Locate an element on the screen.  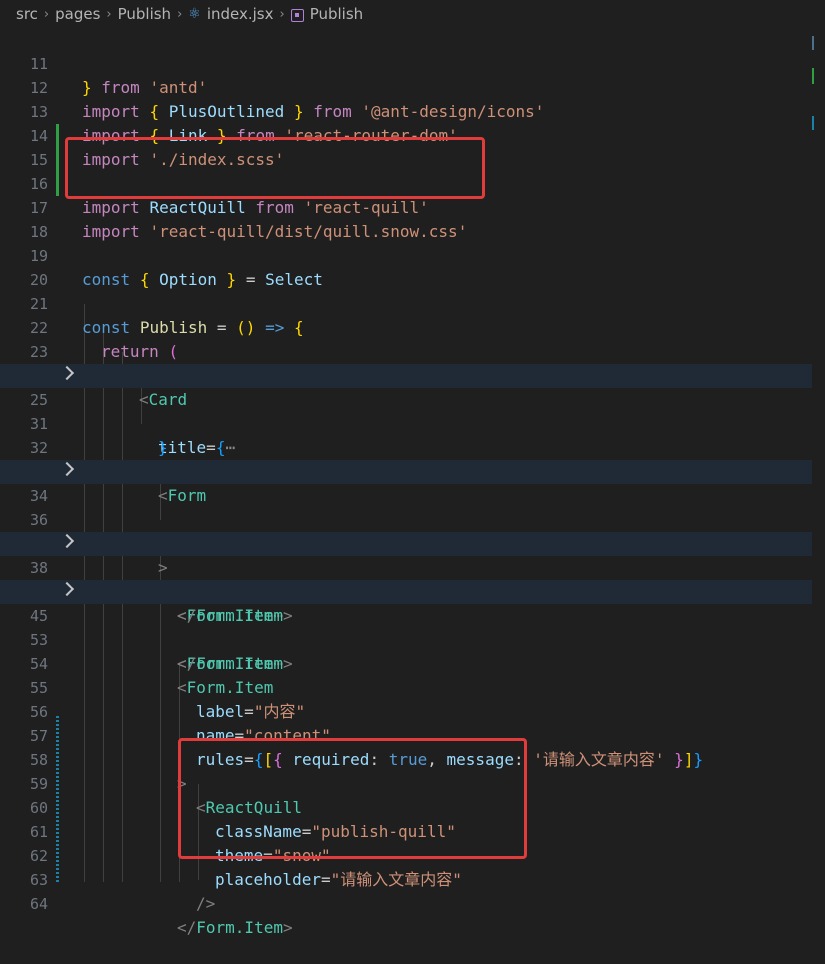
code-line: 37 > is located at coordinates (406, 542).